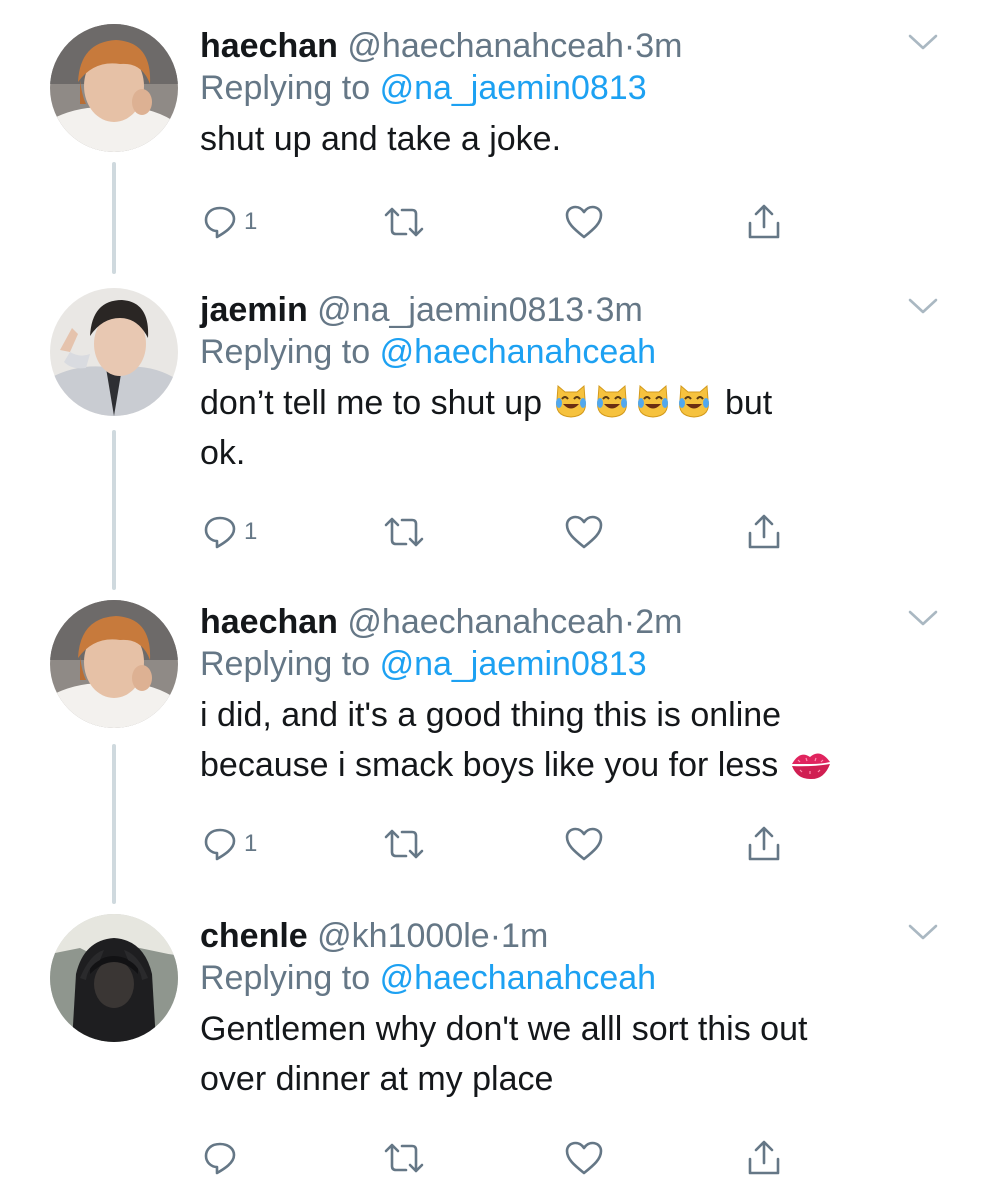  Describe the element at coordinates (573, 139) in the screenshot. I see `tweet-text: shut up and take a joke.` at that location.